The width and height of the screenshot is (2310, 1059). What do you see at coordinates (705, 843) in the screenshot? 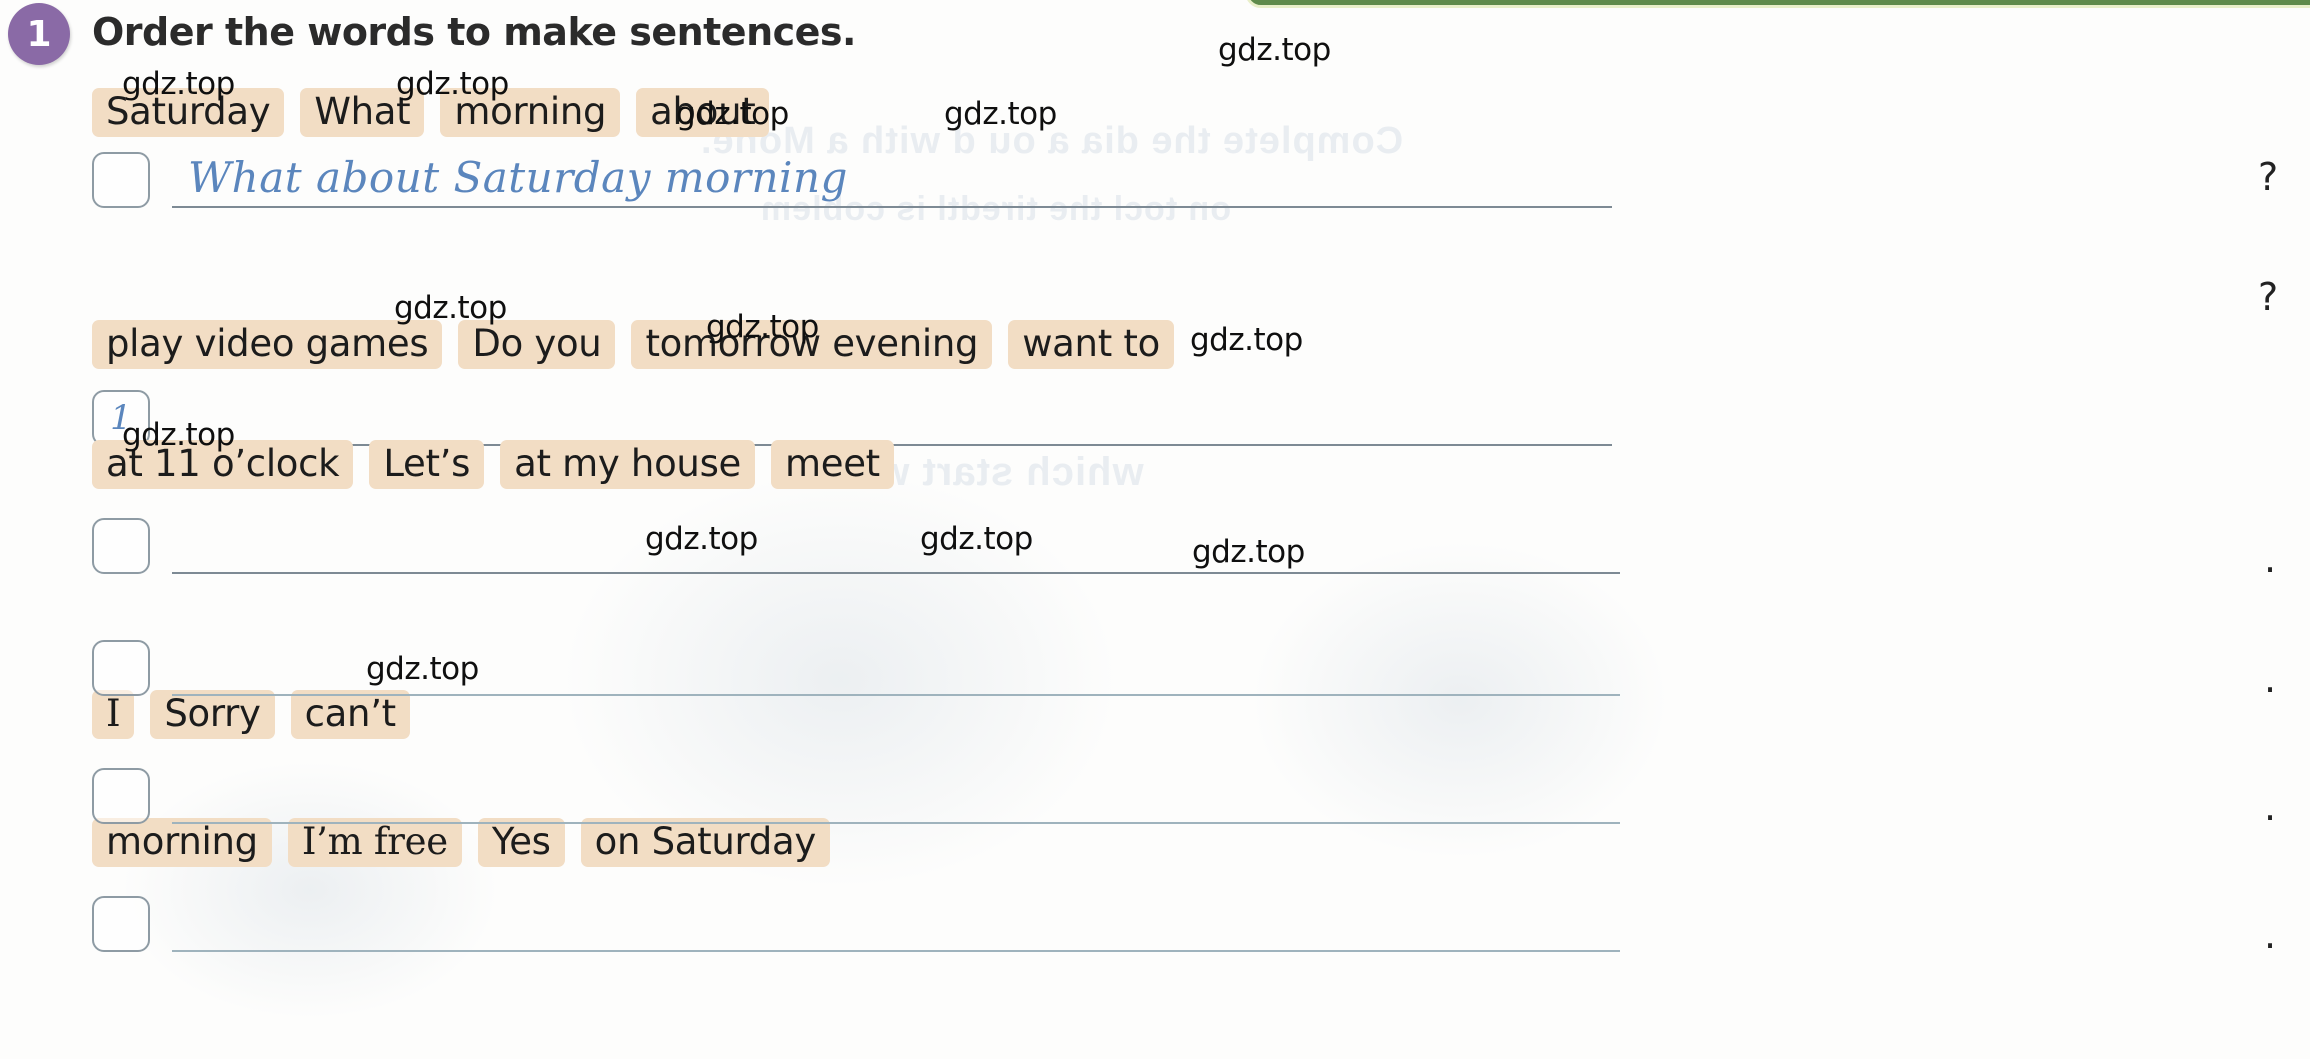
I see `word-tile: on Saturday` at bounding box center [705, 843].